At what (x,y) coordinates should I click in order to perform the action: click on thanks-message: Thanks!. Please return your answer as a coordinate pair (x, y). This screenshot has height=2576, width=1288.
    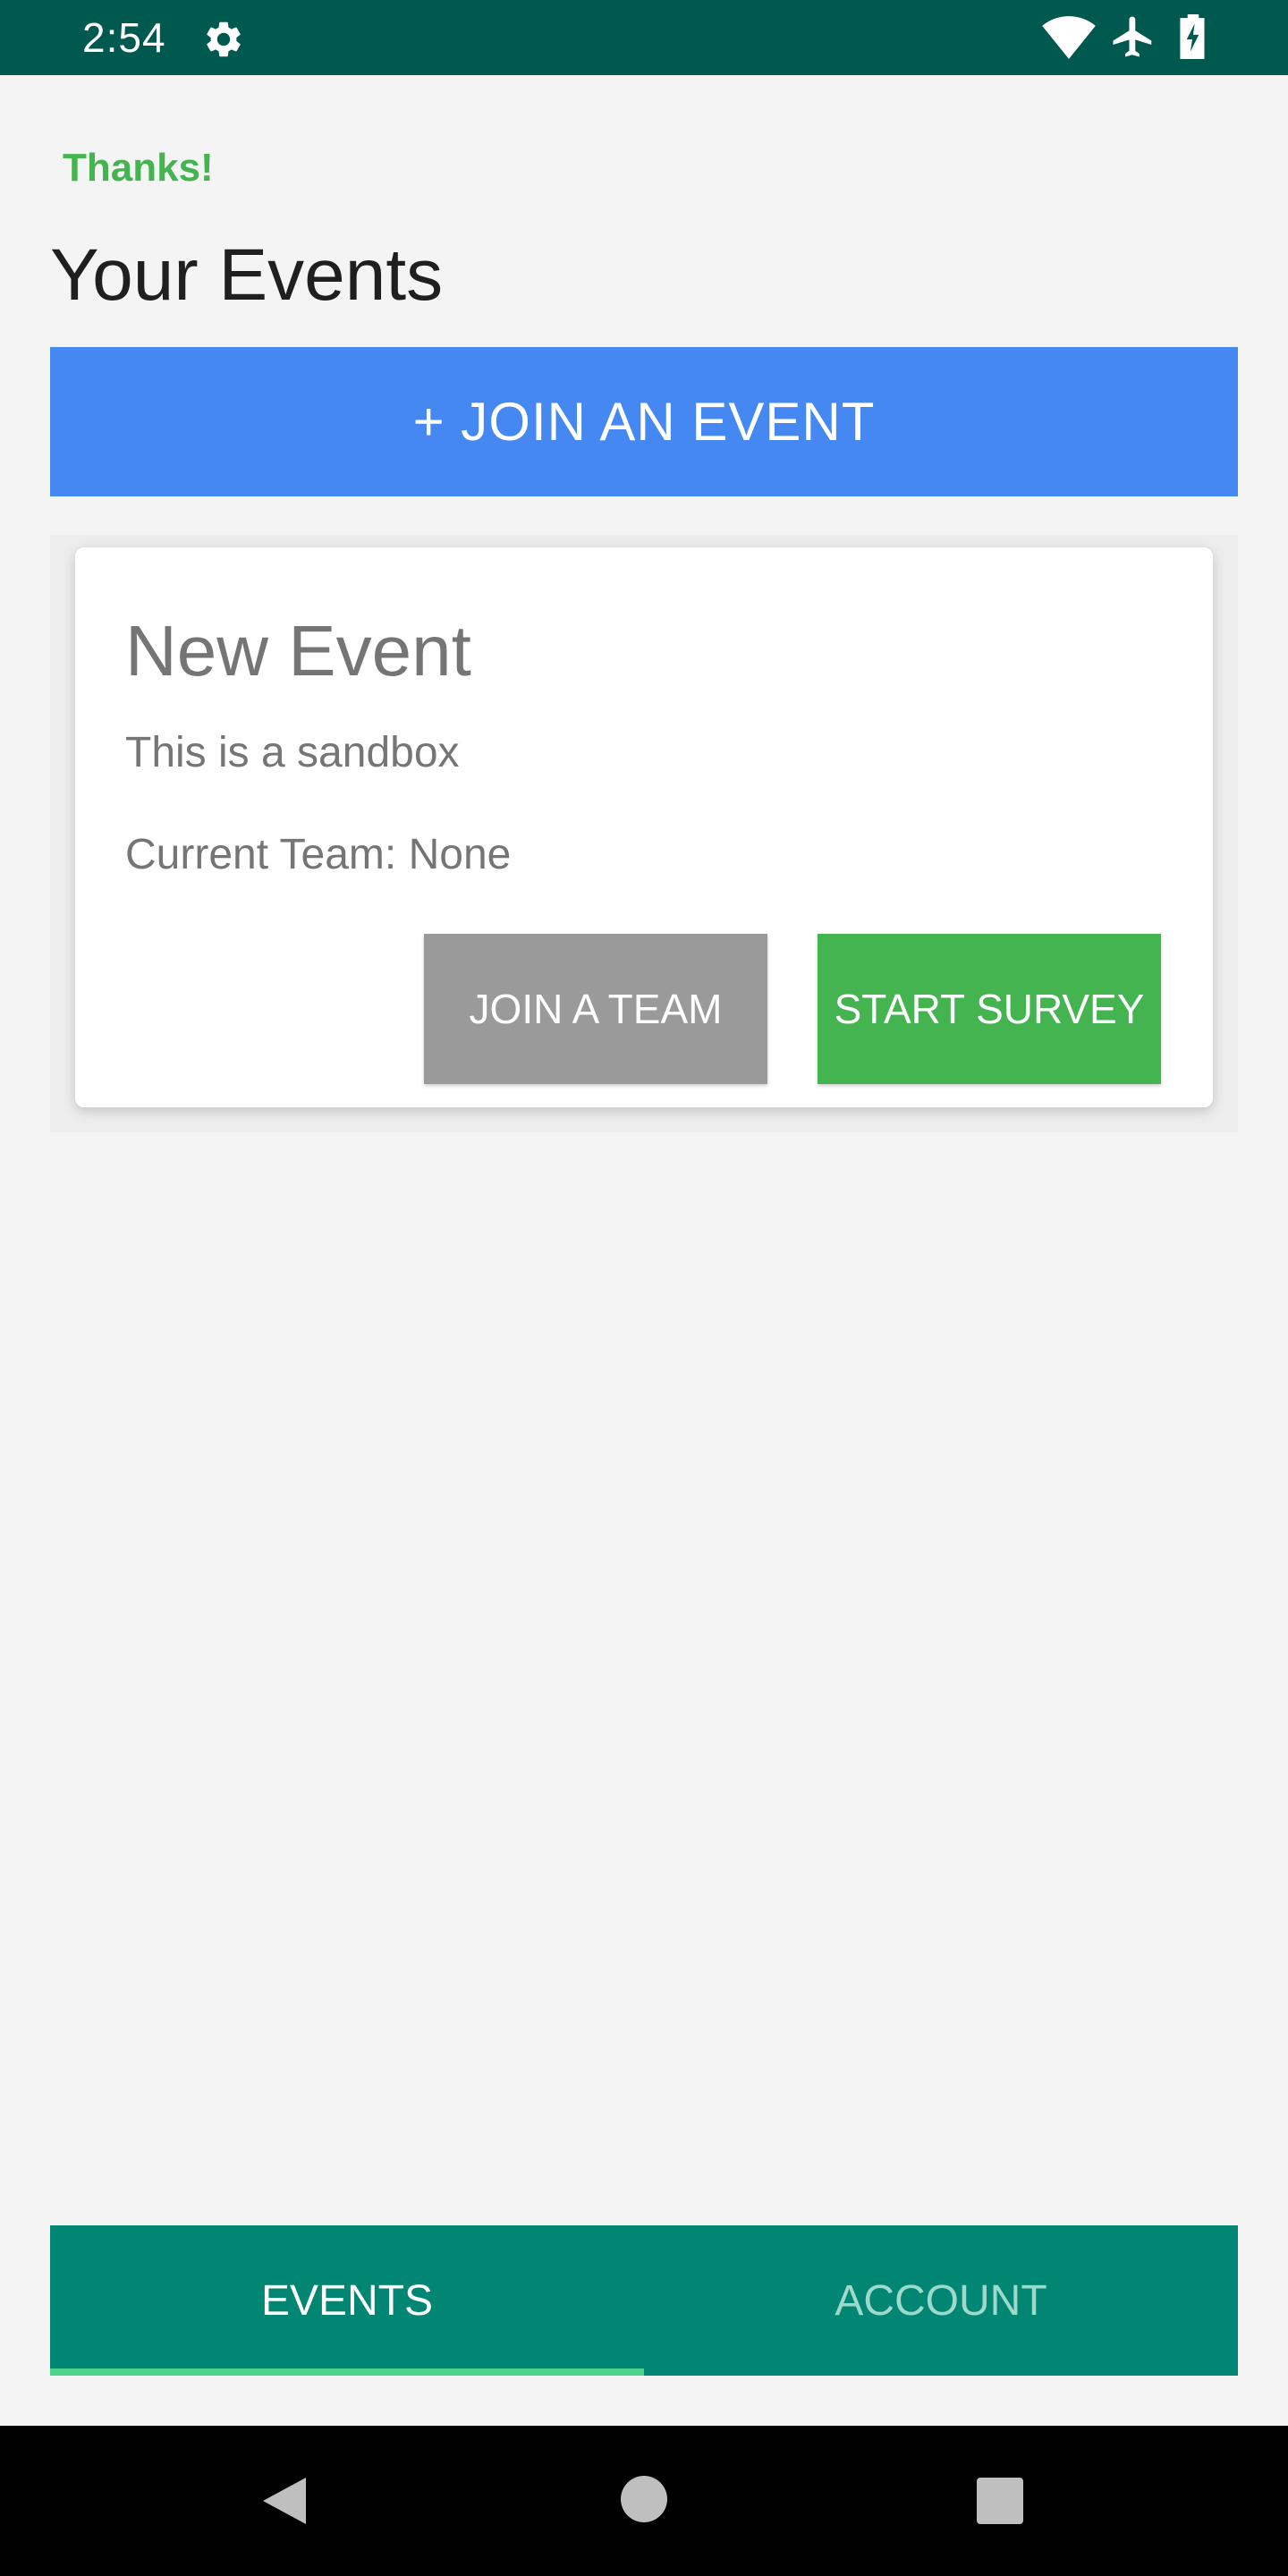
    Looking at the image, I should click on (138, 168).